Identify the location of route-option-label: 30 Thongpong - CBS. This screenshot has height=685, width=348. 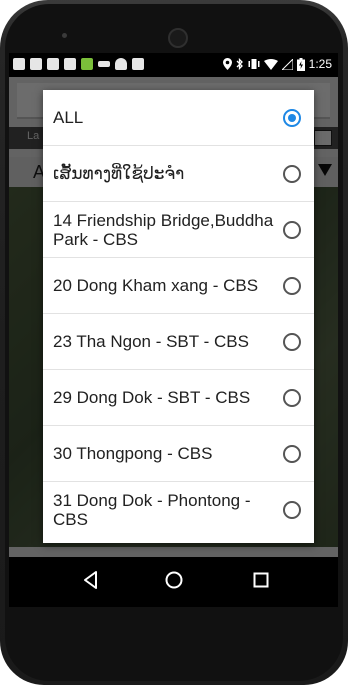
(133, 453).